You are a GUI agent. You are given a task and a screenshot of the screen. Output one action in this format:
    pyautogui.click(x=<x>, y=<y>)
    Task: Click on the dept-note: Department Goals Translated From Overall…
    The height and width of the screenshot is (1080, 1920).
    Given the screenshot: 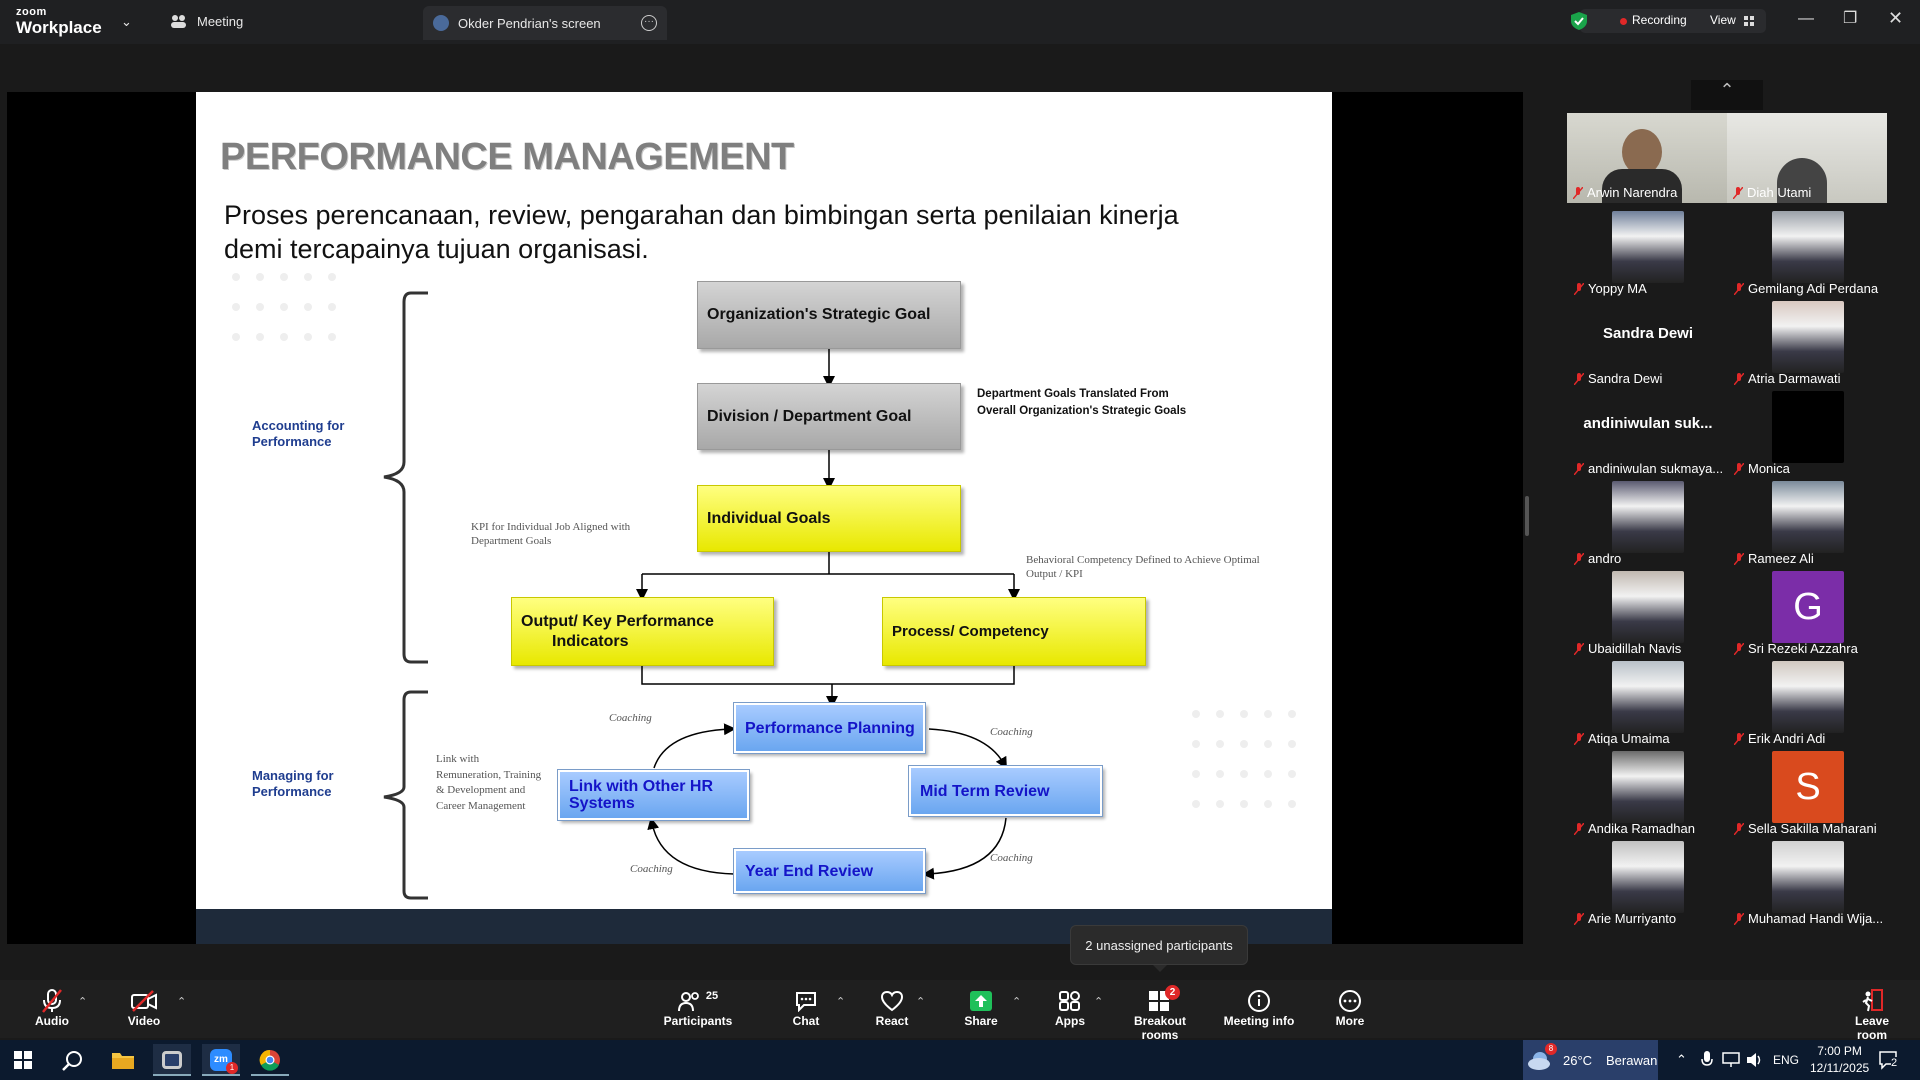 What is the action you would take?
    pyautogui.click(x=1082, y=402)
    